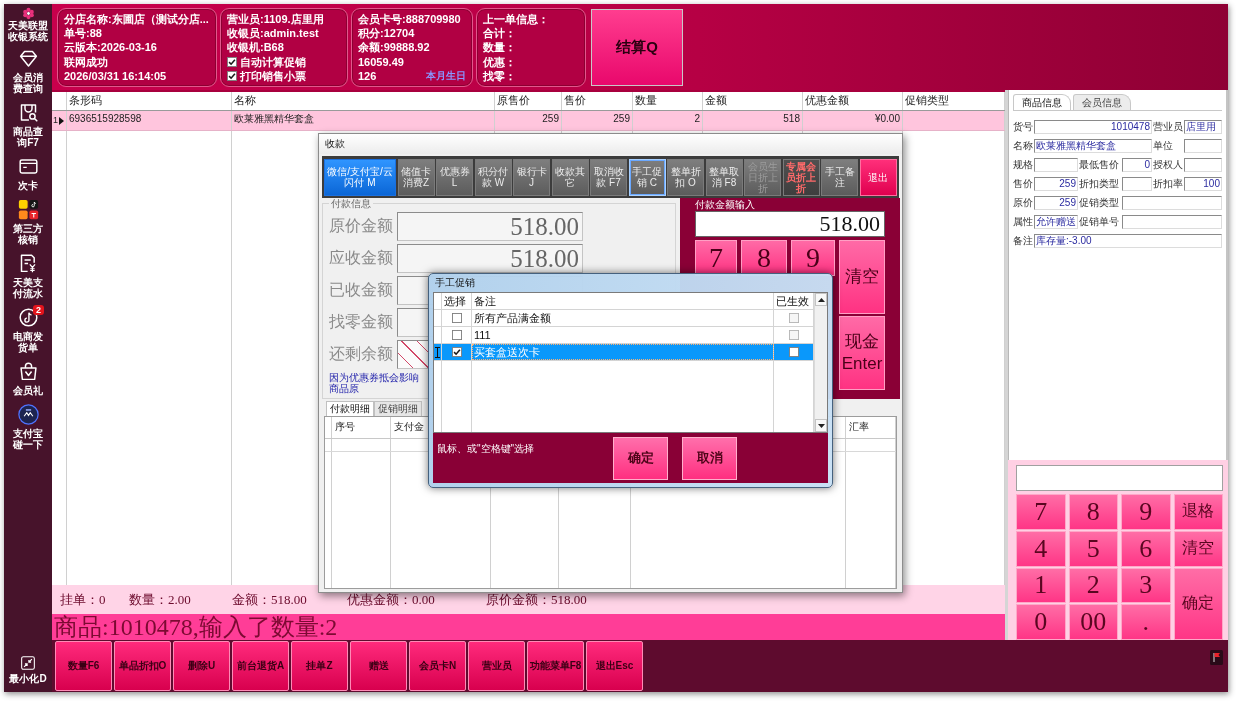  I want to click on payment-method-button: 取消收款 F7, so click(608, 177).